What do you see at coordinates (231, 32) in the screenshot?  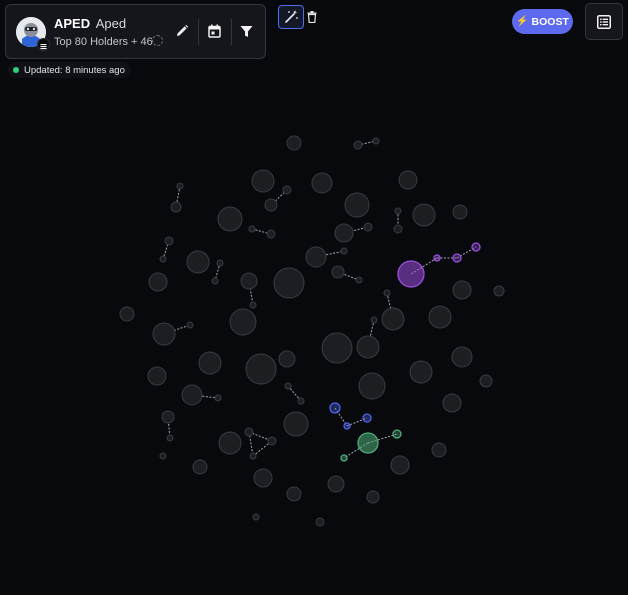 I see `divider` at bounding box center [231, 32].